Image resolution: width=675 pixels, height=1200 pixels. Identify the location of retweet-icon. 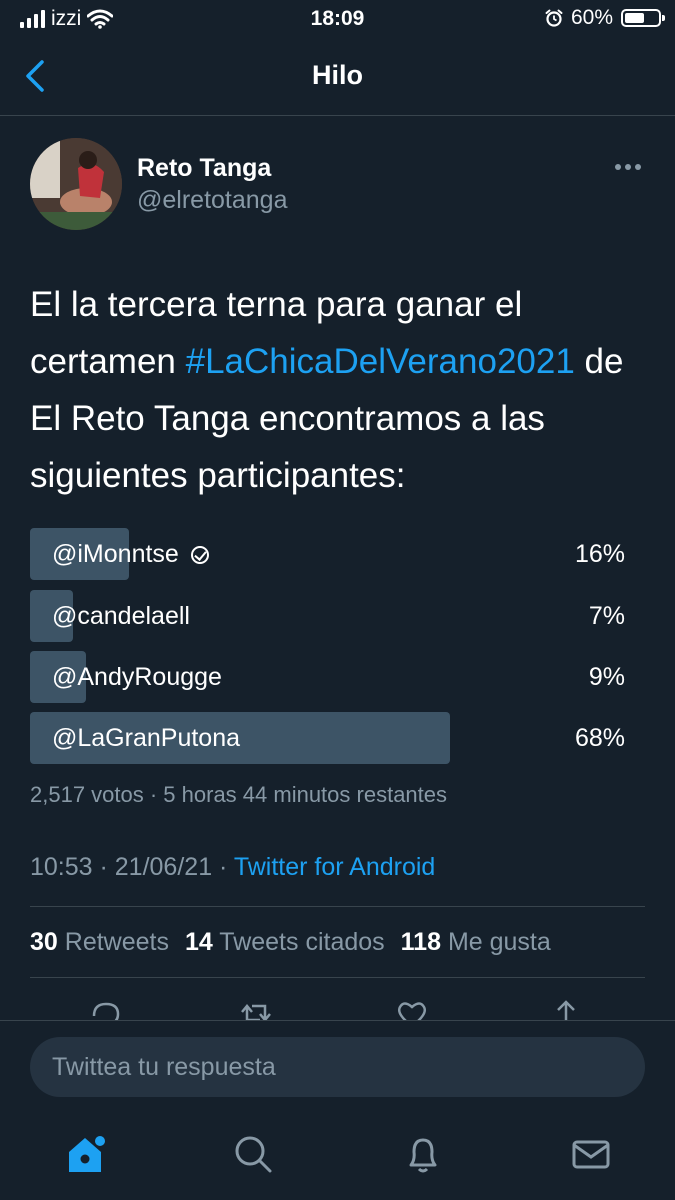
(256, 1010).